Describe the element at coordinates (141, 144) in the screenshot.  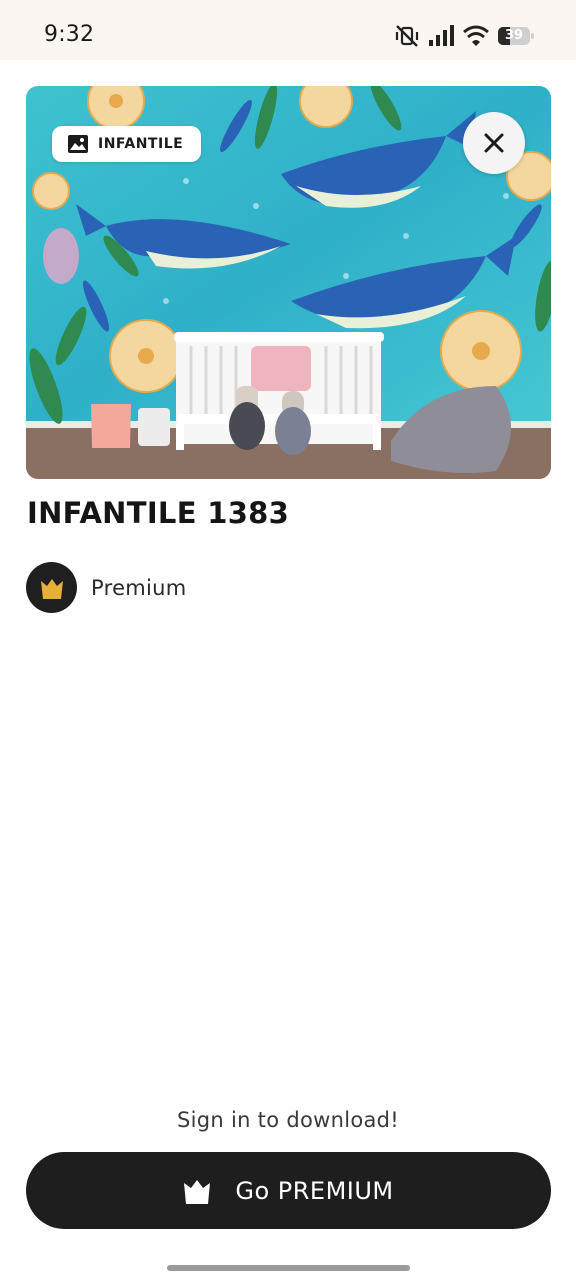
I see `category-chip-label: INFANTILE` at that location.